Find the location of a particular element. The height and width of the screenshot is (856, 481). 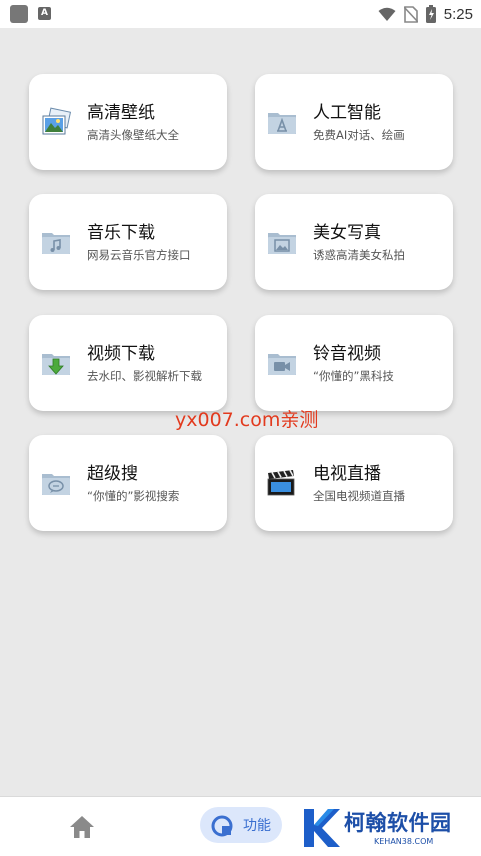

card-wallpaper: 高清壁纸 高清头像壁纸大全 is located at coordinates (128, 122).